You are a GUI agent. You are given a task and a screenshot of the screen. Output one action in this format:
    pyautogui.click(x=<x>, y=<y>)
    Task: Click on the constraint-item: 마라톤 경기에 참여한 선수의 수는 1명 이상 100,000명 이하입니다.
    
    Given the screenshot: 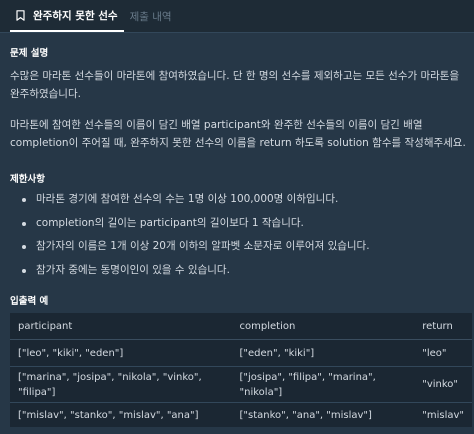 What is the action you would take?
    pyautogui.click(x=242, y=200)
    